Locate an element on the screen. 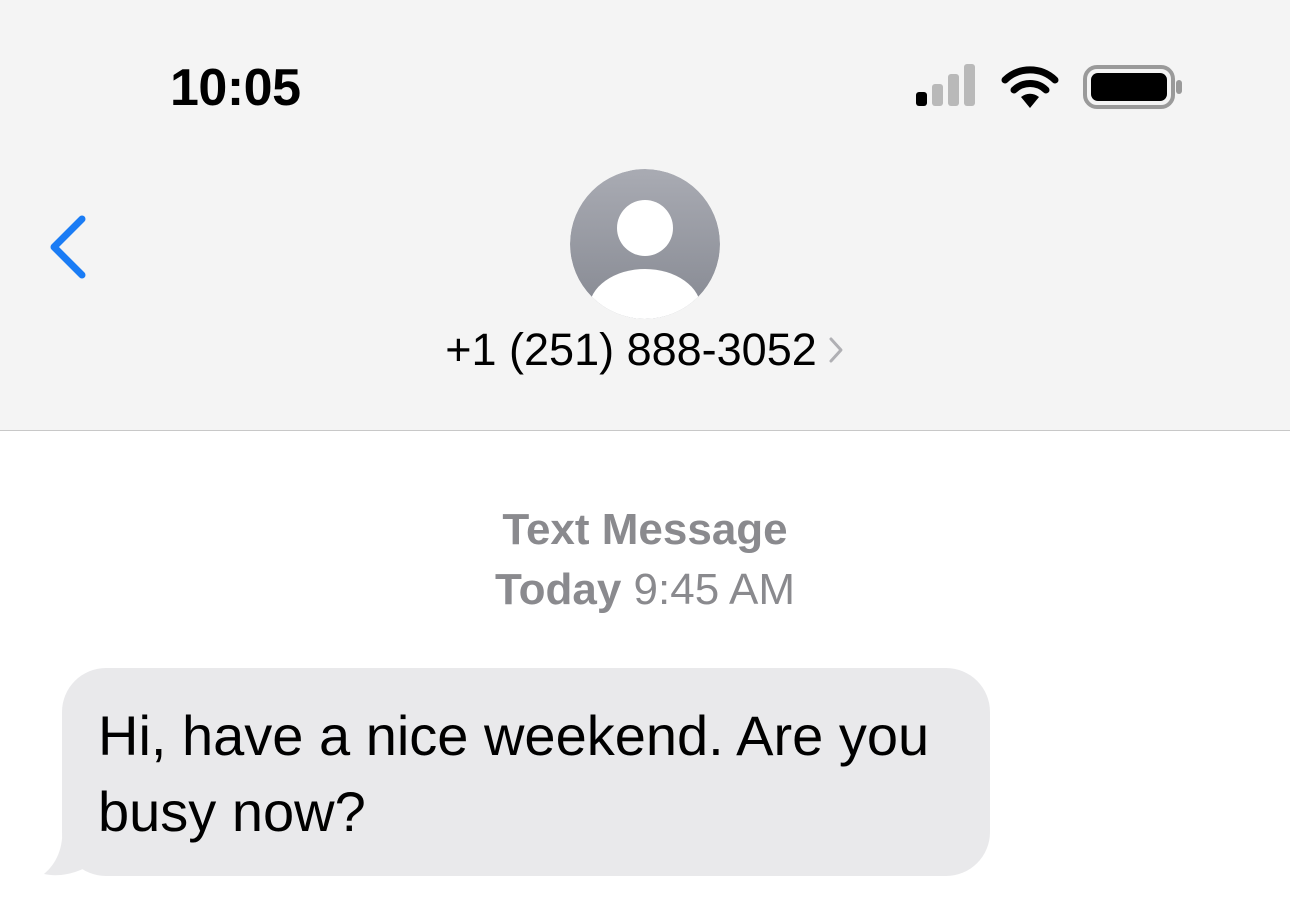 The image size is (1290, 922). timestamp-day: Today is located at coordinates (558, 589).